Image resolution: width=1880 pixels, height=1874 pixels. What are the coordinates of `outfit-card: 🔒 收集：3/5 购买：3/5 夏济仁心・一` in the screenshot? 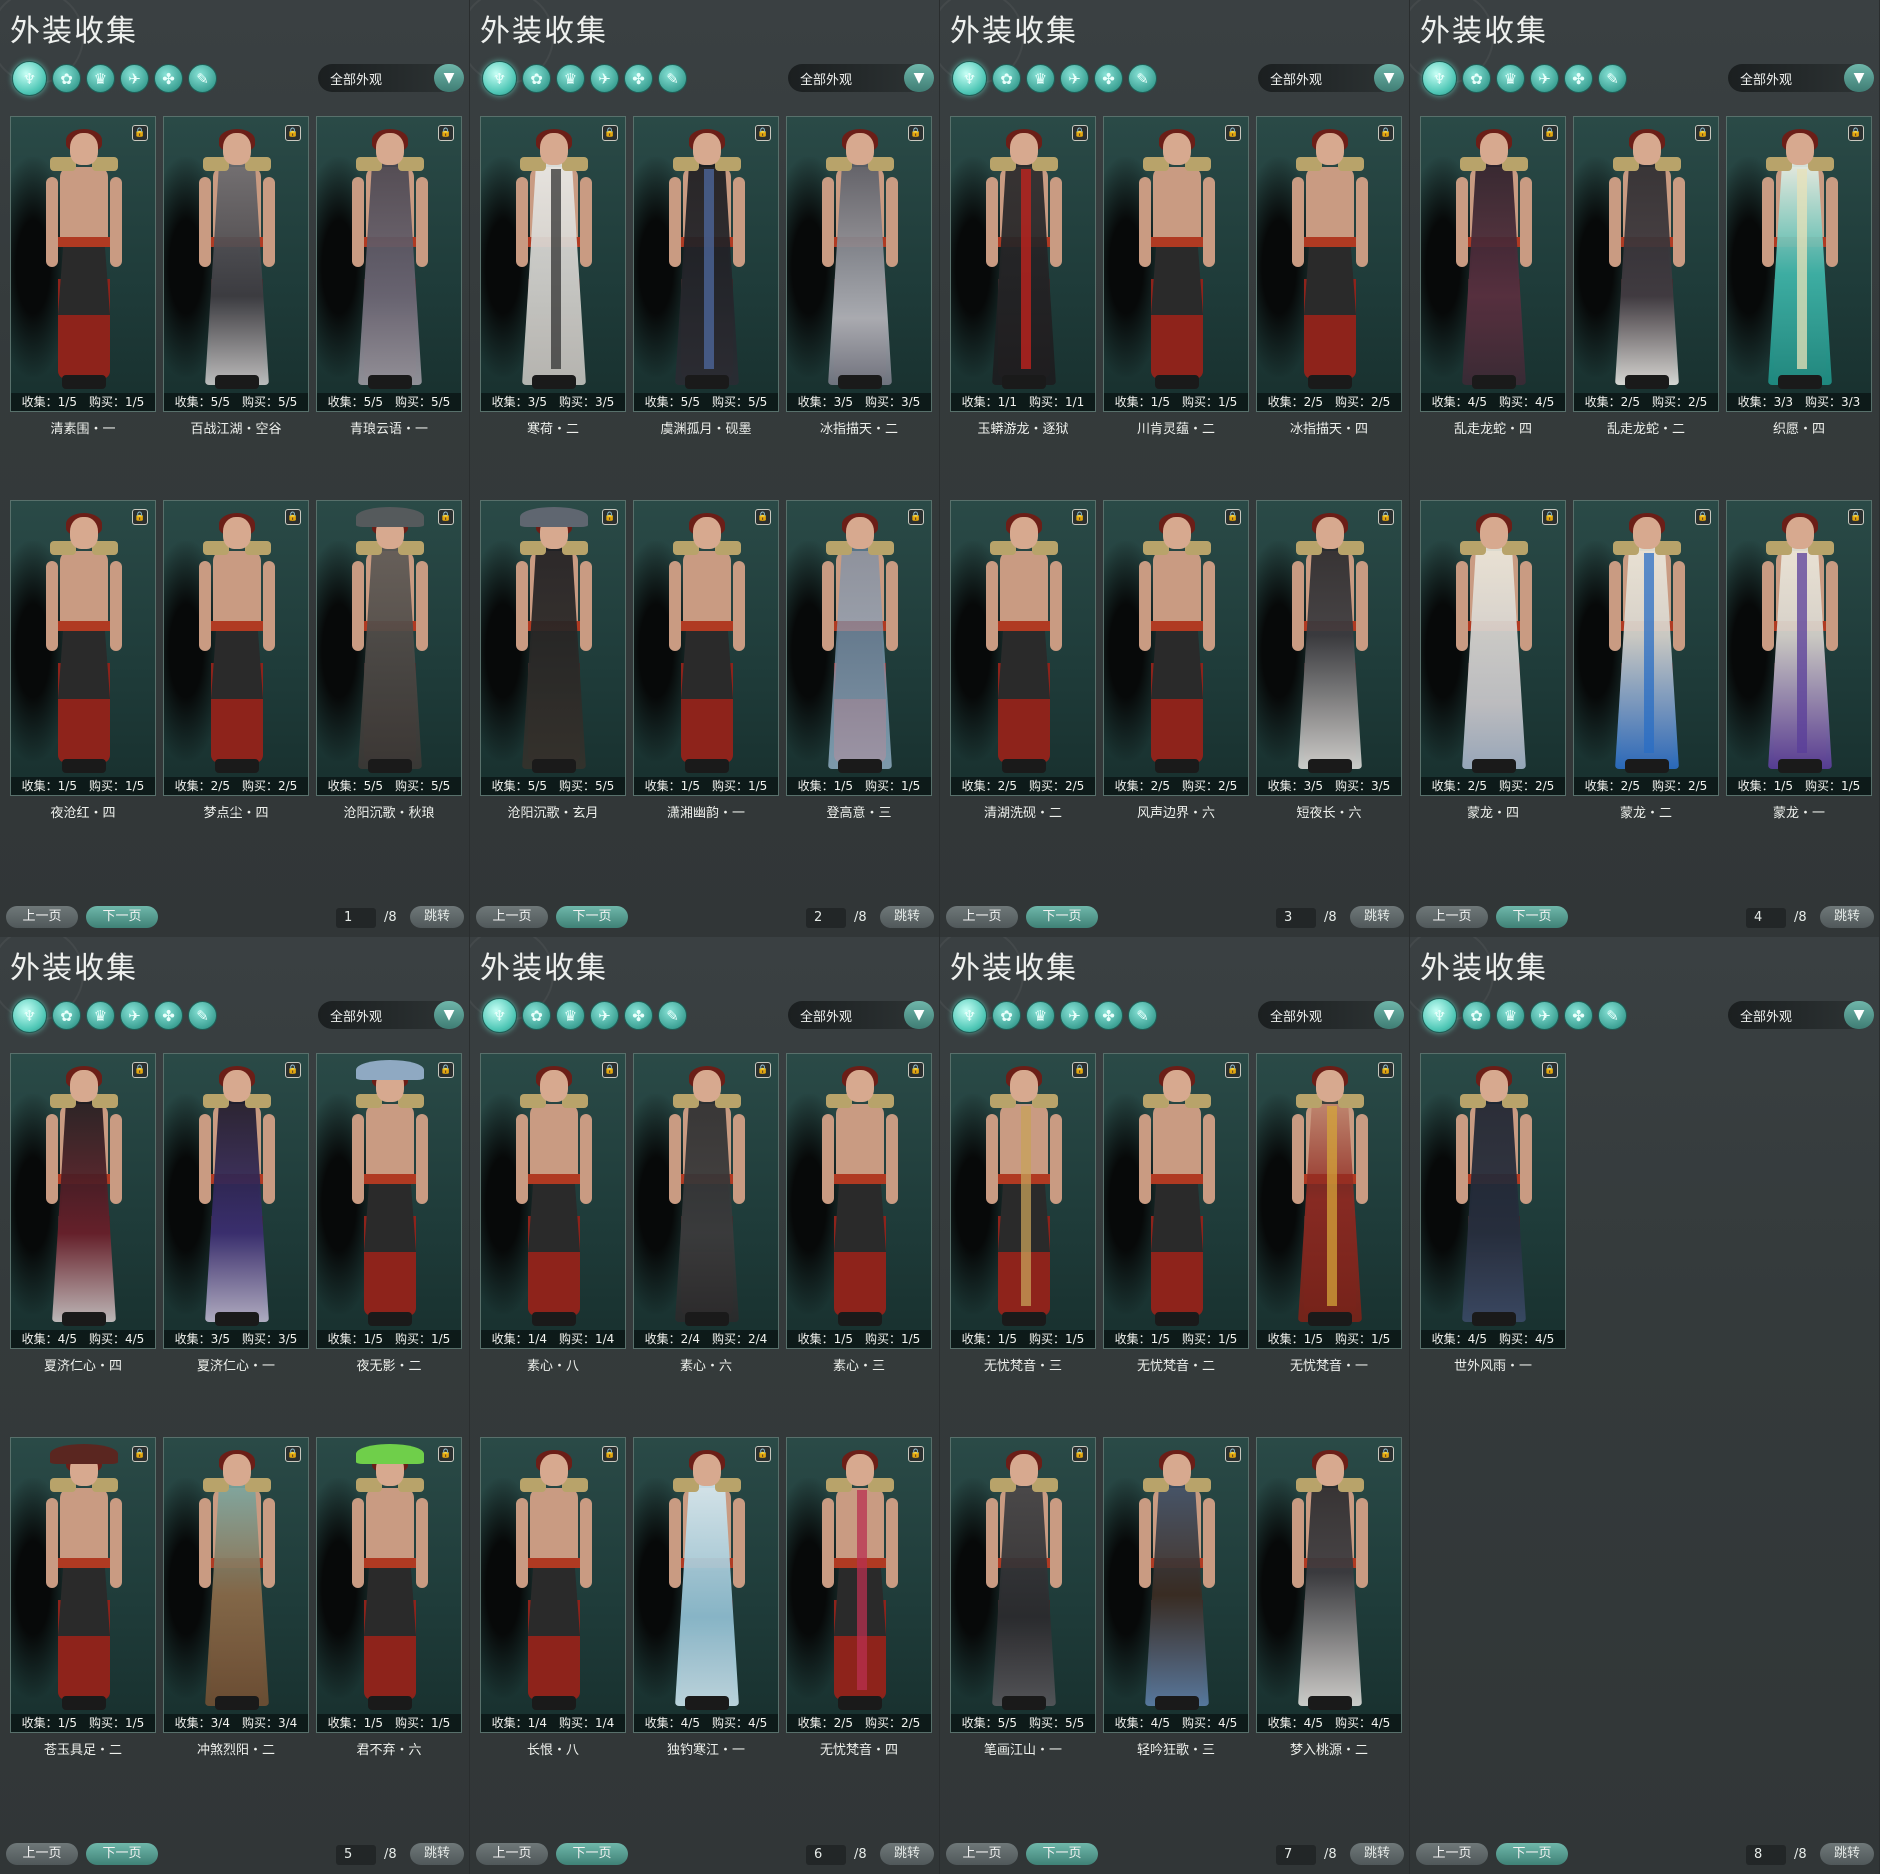 It's located at (236, 1213).